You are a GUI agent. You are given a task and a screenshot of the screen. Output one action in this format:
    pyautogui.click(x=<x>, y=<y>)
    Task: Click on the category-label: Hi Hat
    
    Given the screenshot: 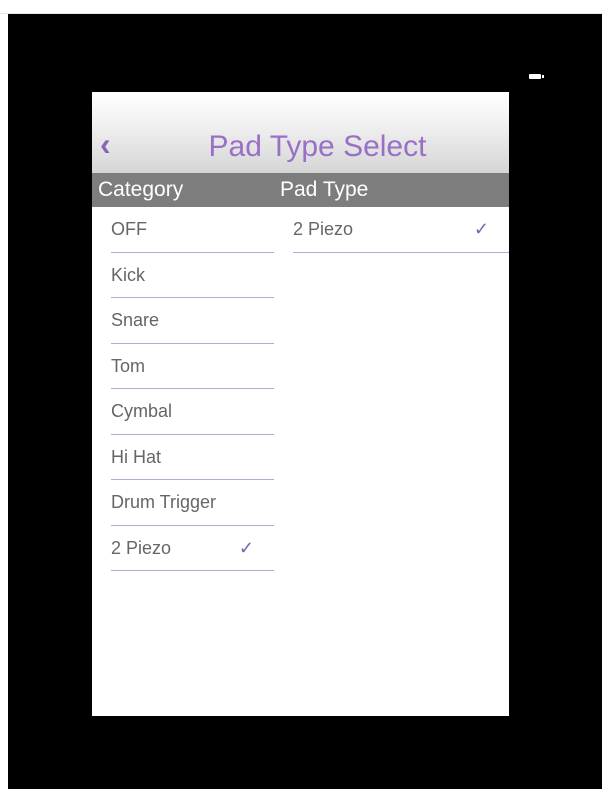 What is the action you would take?
    pyautogui.click(x=136, y=456)
    